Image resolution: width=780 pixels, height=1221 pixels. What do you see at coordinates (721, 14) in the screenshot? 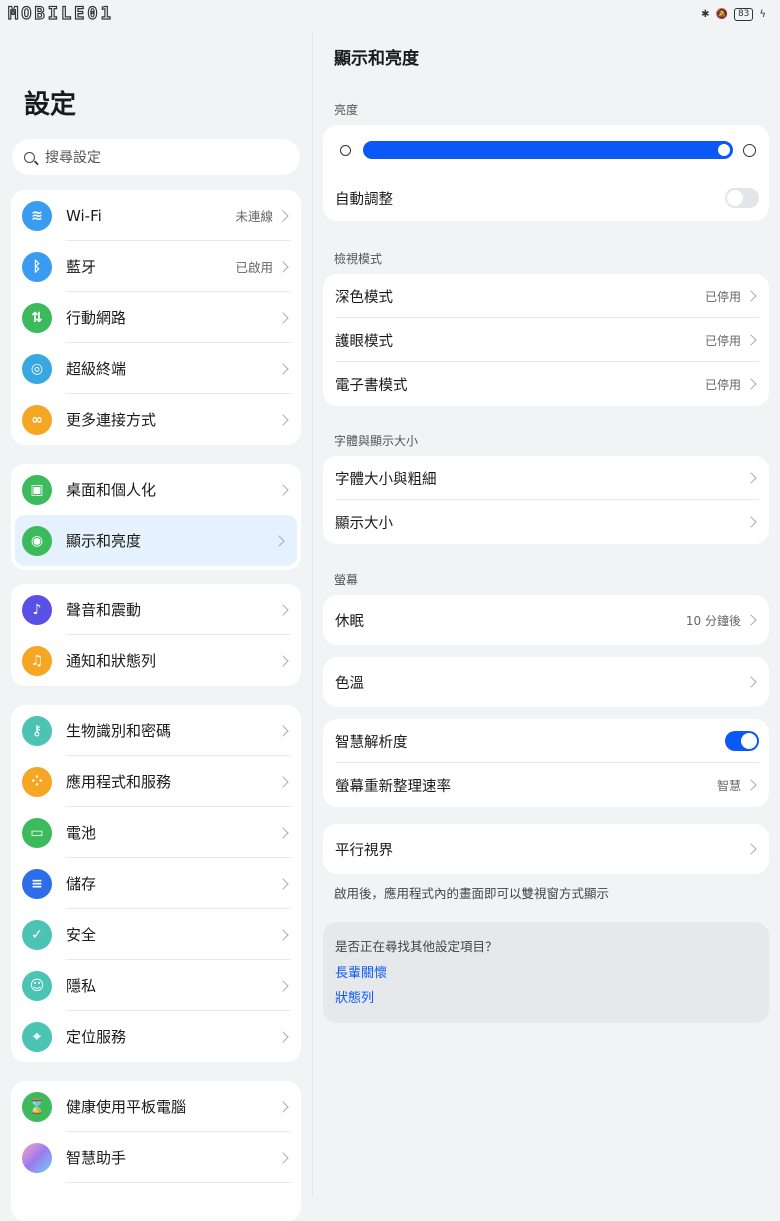
I see `mute-icon: 🔕` at bounding box center [721, 14].